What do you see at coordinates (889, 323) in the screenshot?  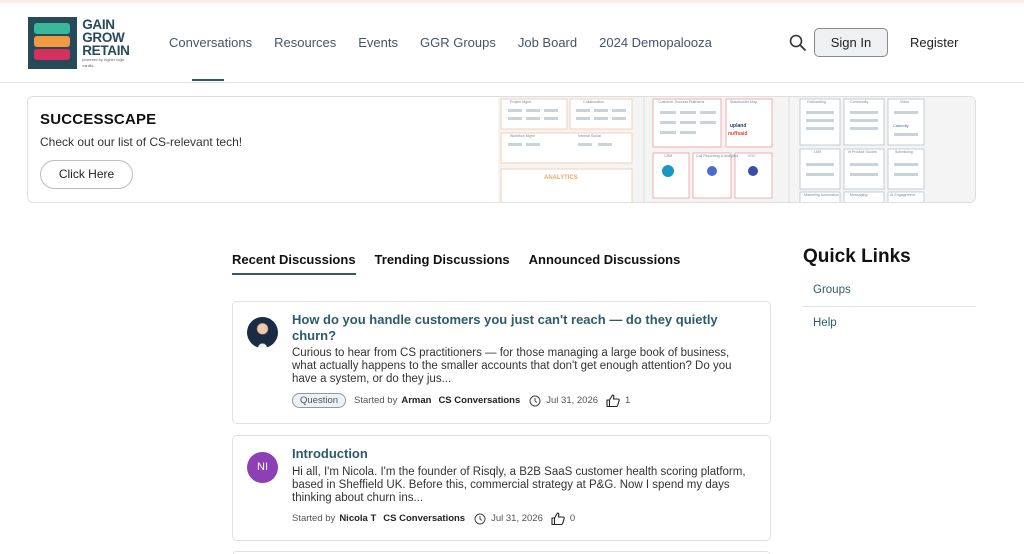 I see `quick-link-help: Help` at bounding box center [889, 323].